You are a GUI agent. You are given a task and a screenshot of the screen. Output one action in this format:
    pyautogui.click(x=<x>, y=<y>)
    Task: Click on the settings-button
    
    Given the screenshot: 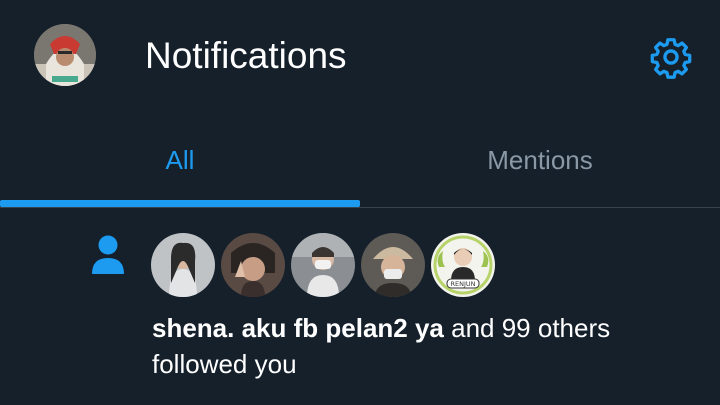 What is the action you would take?
    pyautogui.click(x=671, y=57)
    